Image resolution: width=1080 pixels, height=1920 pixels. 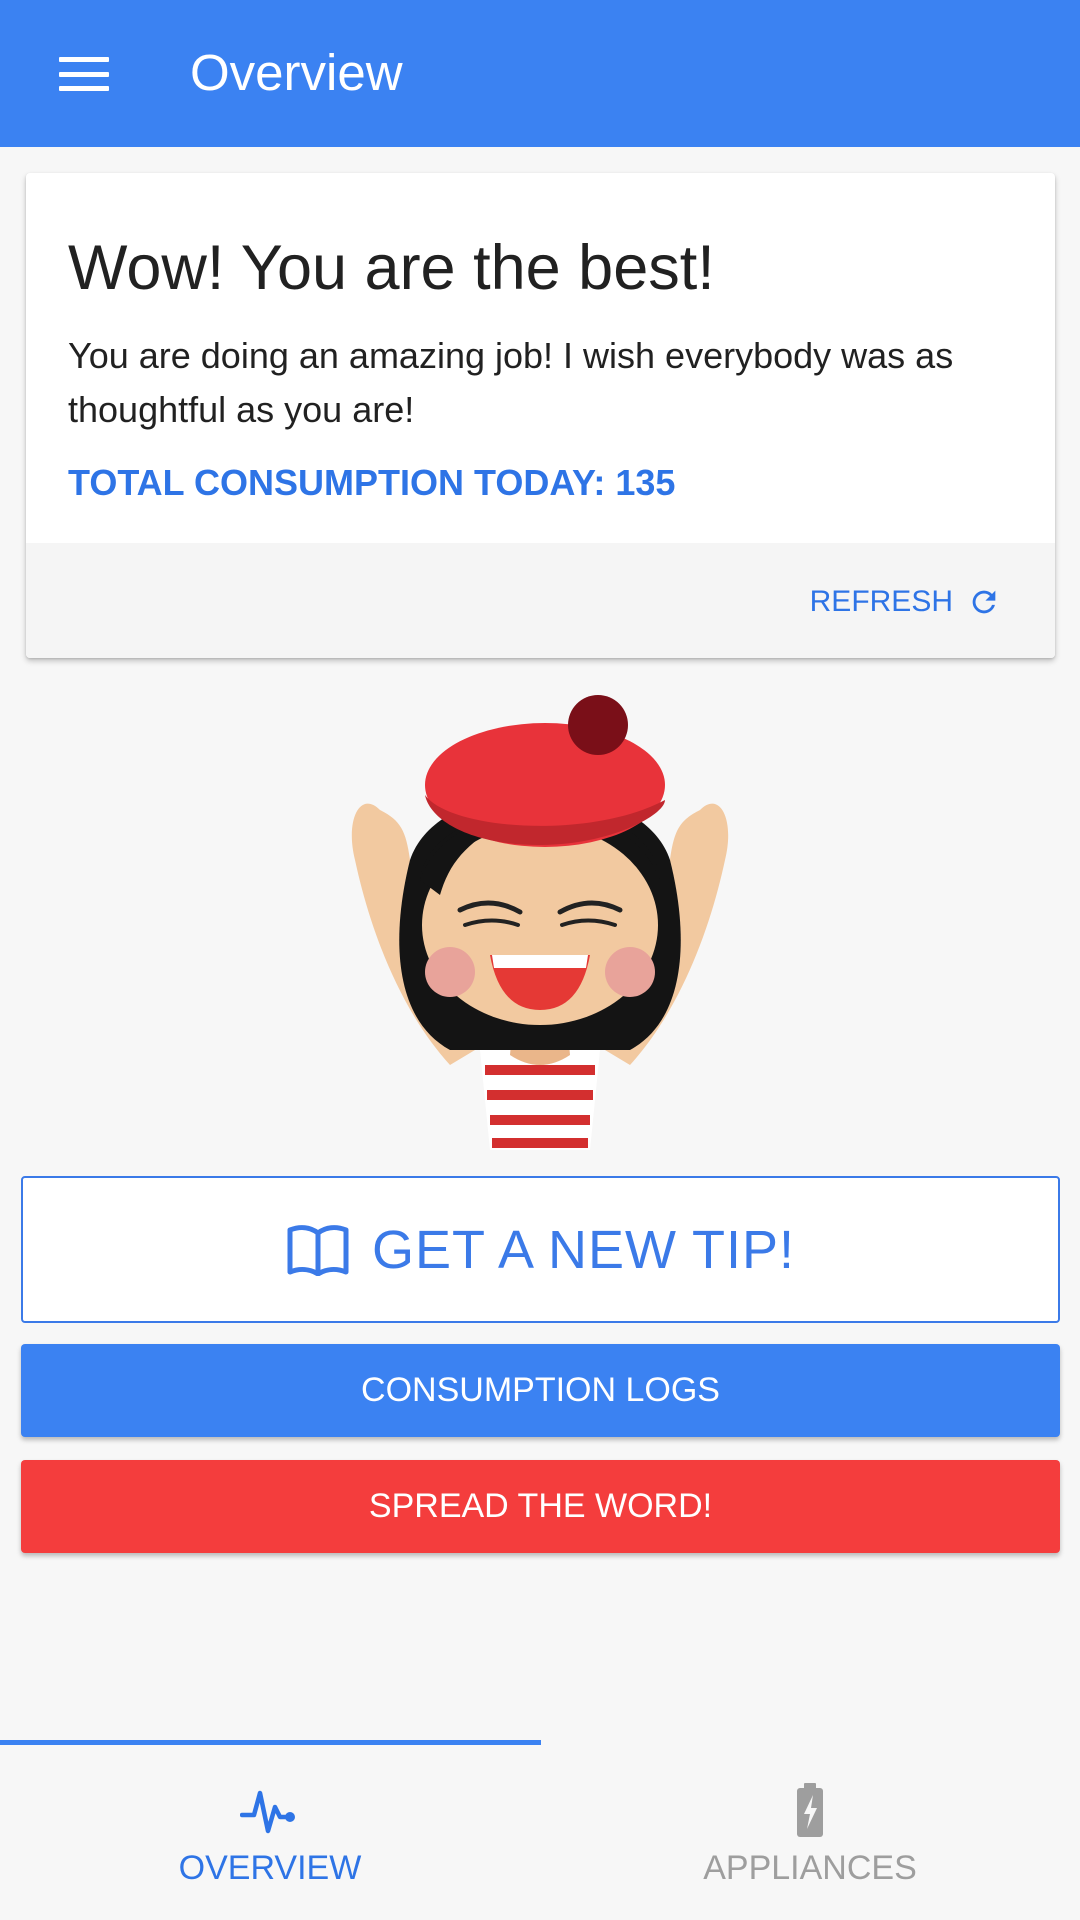 I want to click on bottom-navigation: OVERVIEW APPLIANCES, so click(x=540, y=1830).